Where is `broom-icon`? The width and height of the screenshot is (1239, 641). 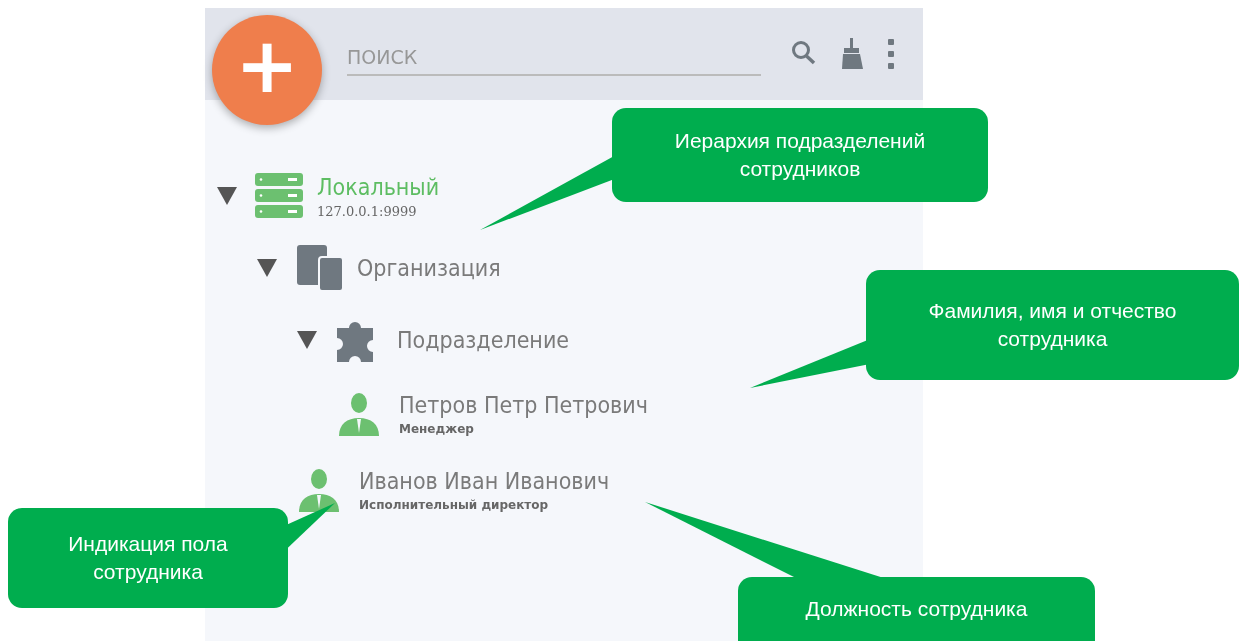
broom-icon is located at coordinates (852, 54).